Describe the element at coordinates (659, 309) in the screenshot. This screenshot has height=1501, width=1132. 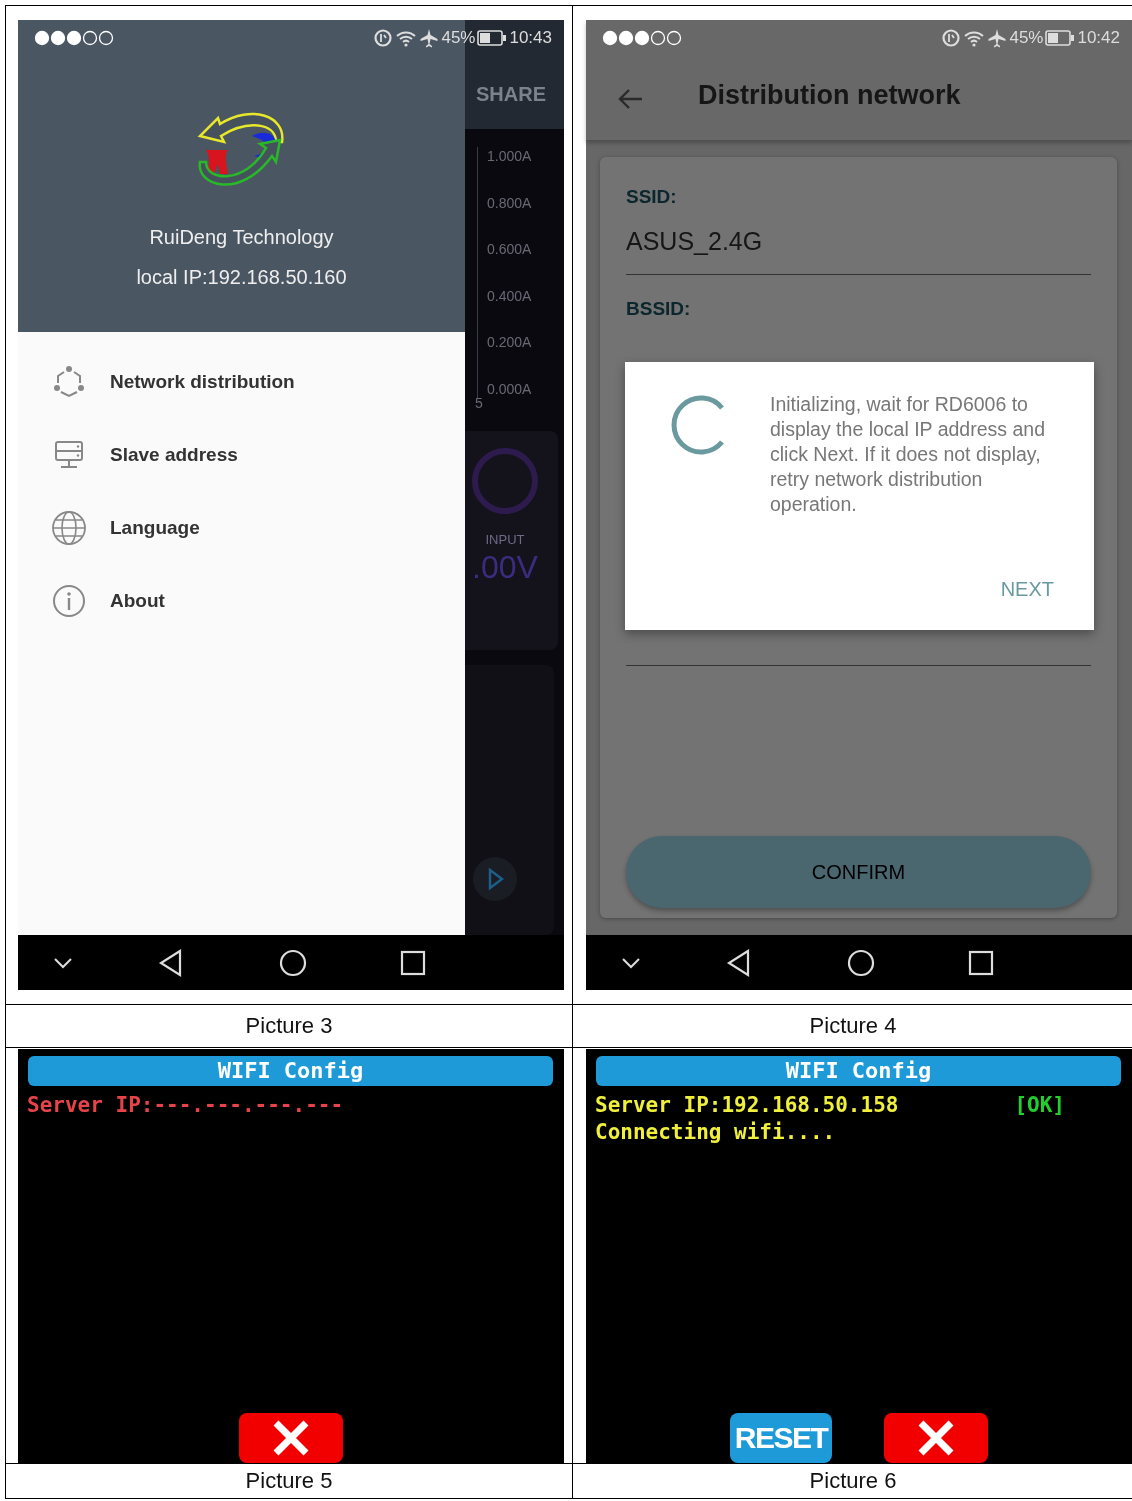
I see `field-label: BSSID:` at that location.